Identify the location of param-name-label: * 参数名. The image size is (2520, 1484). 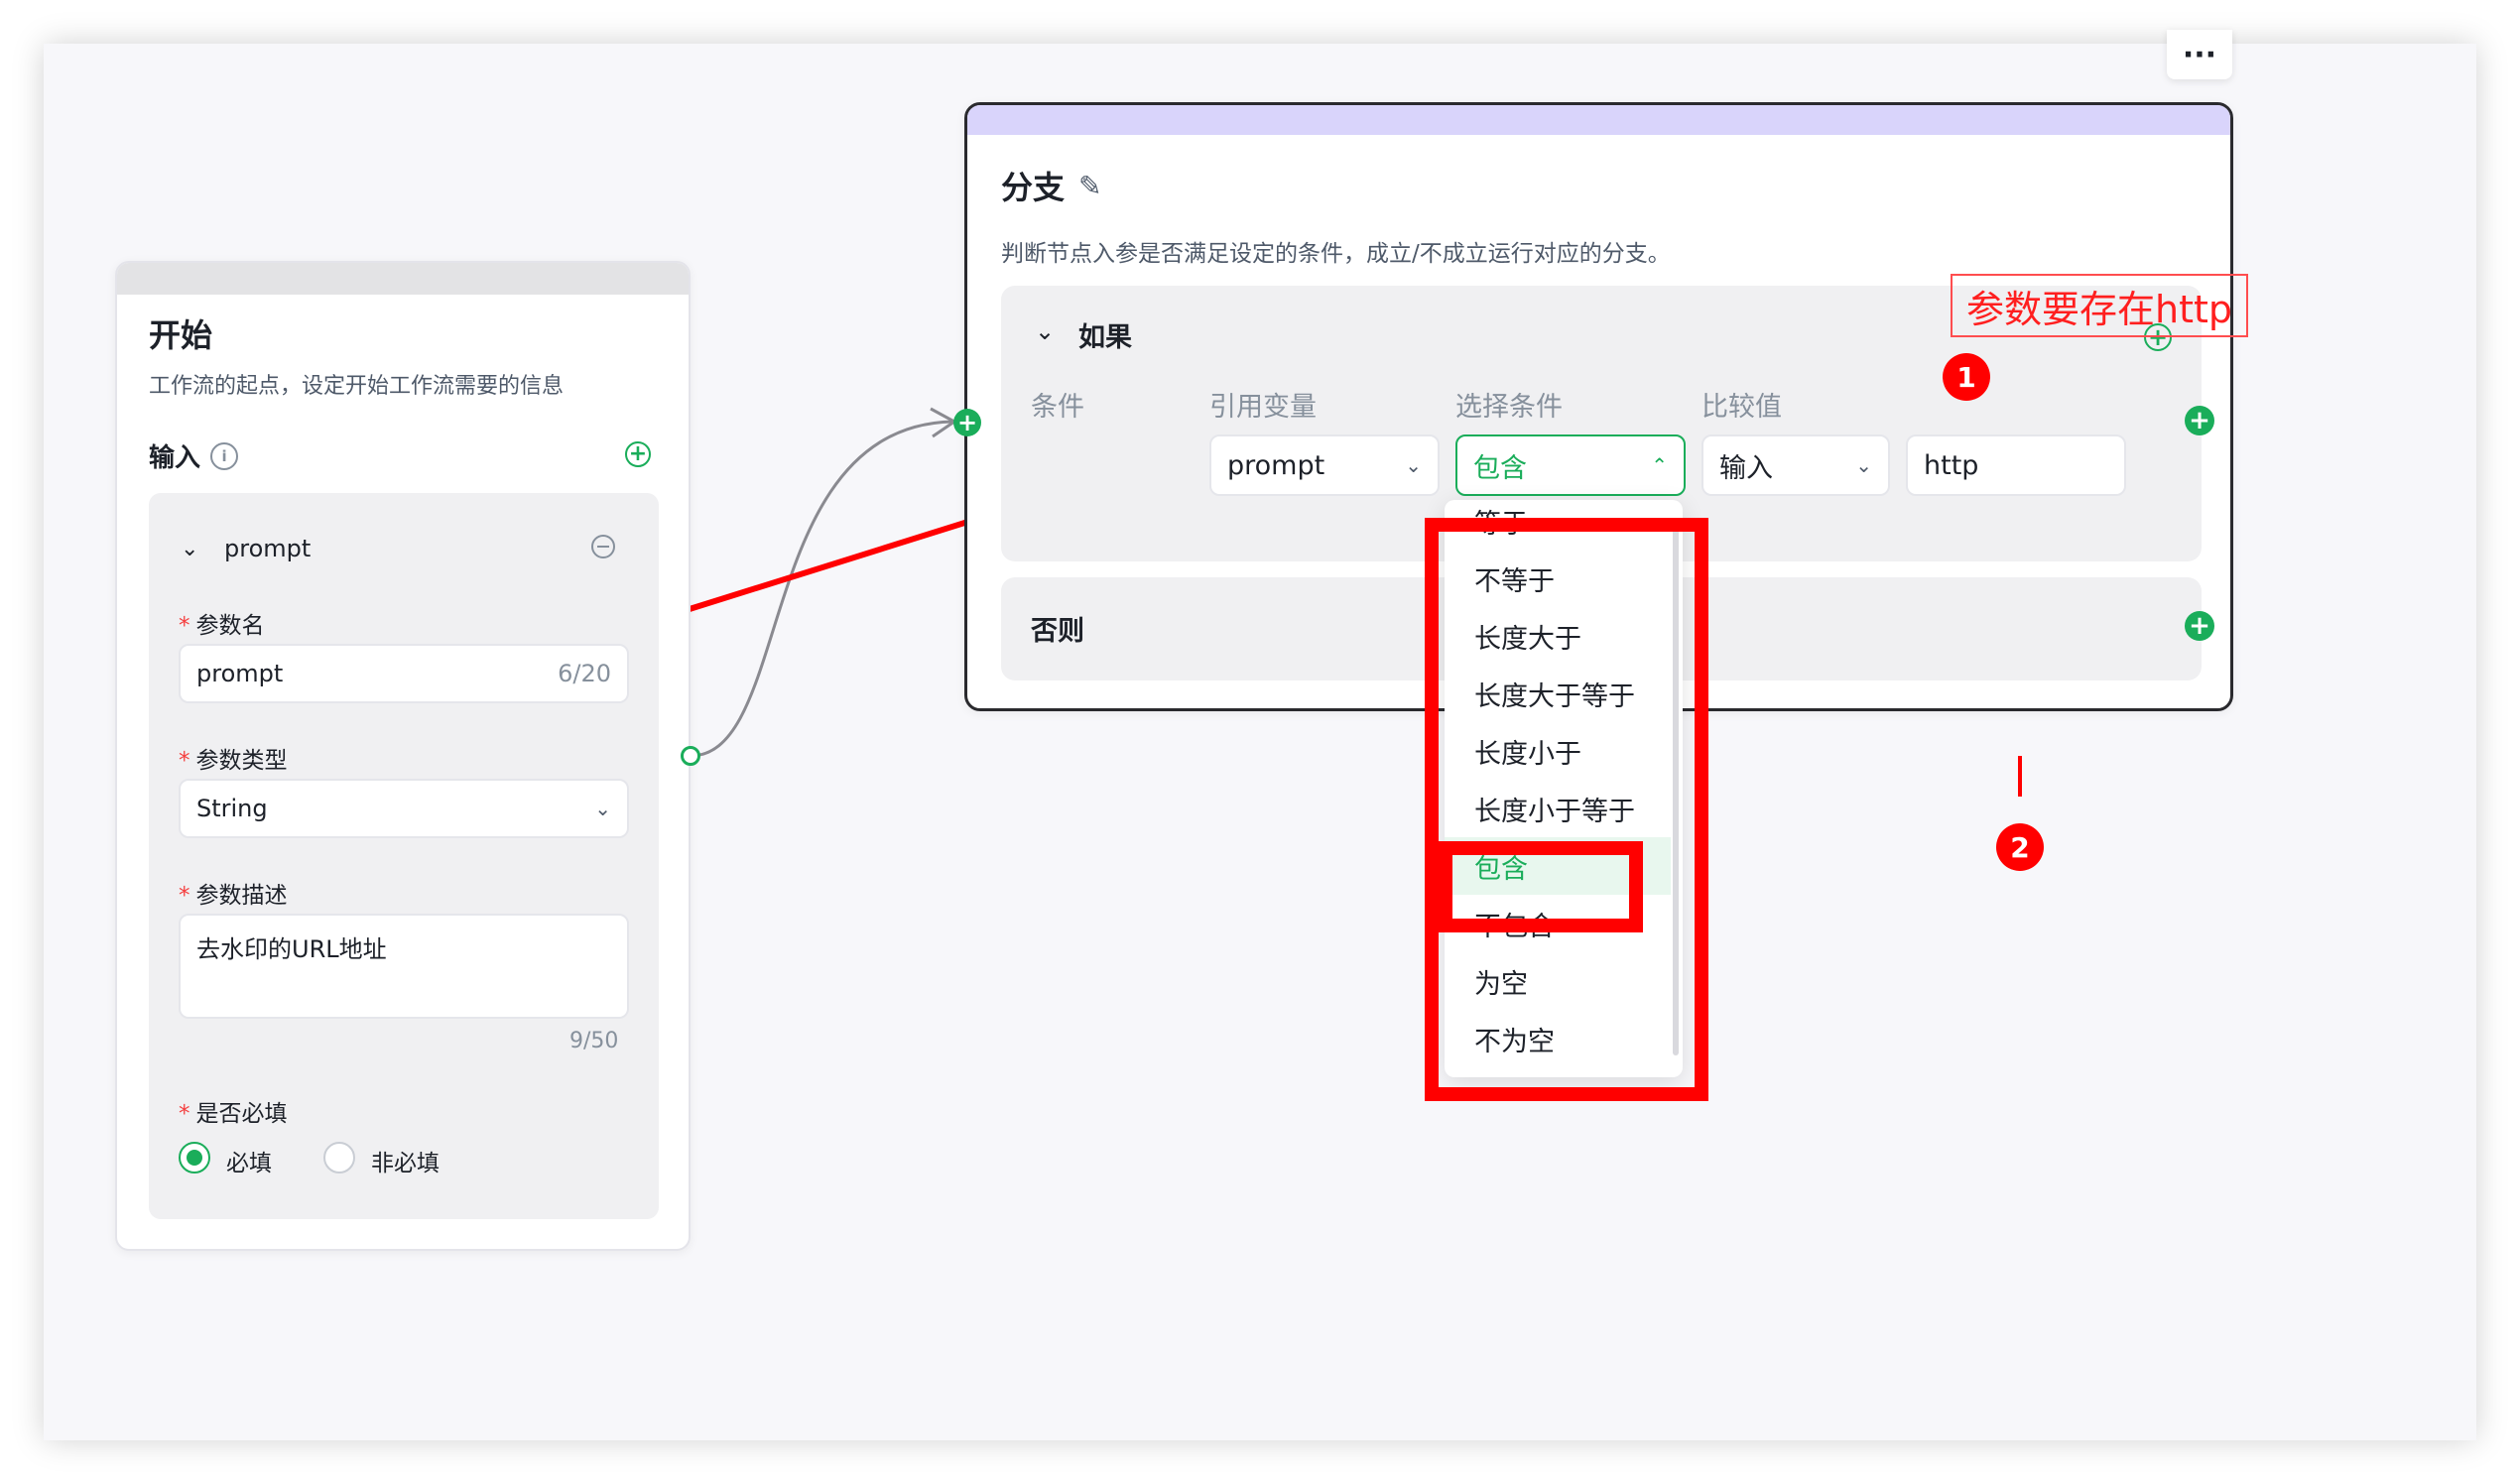
(222, 626).